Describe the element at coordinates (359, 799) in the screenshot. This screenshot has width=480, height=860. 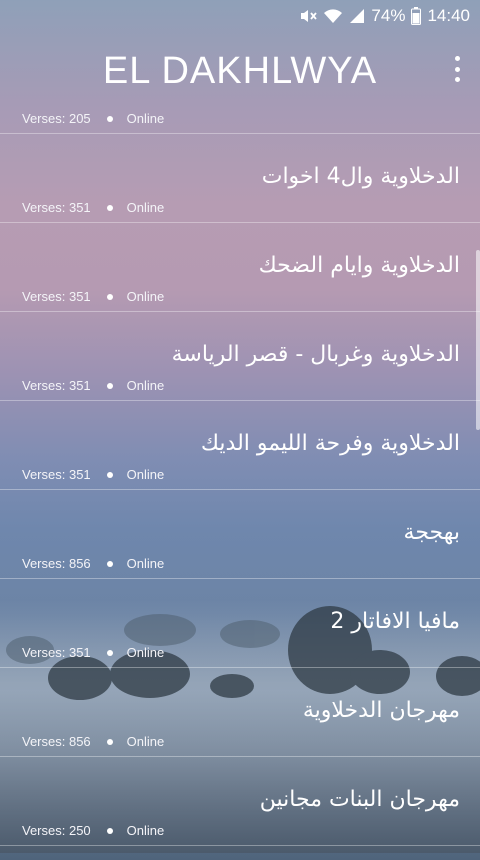
I see `item-title: مهرجان البنات مجانين` at that location.